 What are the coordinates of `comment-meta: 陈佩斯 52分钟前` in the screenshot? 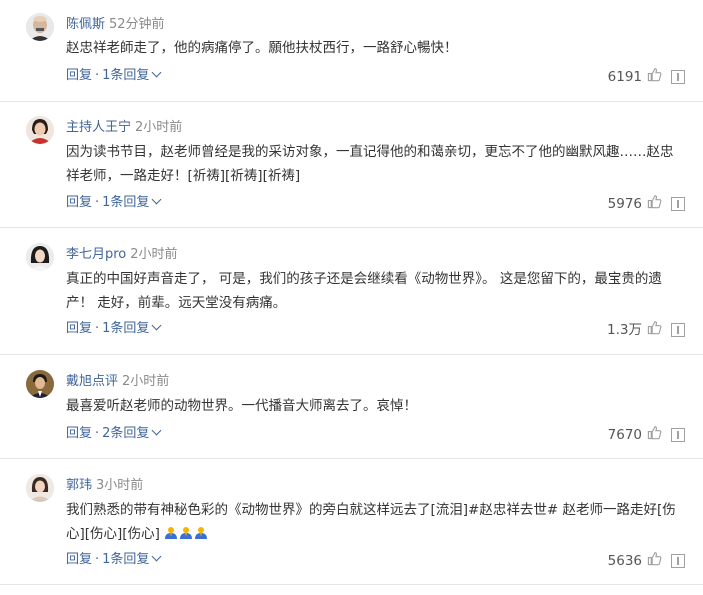 It's located at (115, 25).